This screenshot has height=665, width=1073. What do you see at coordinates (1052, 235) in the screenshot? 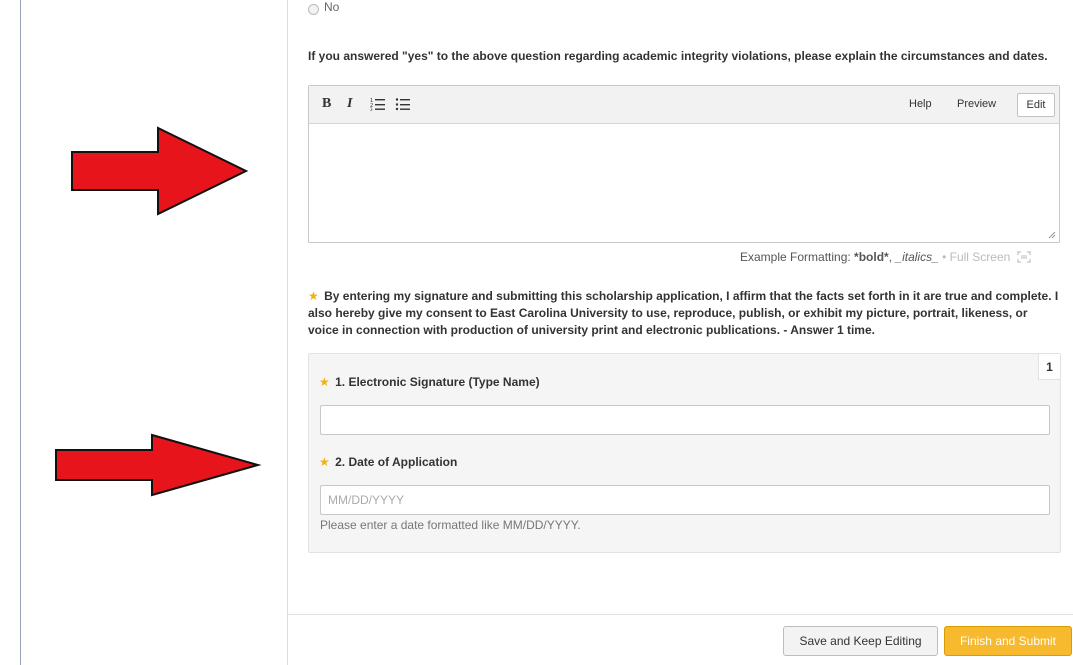
I see `resize-grip-icon` at bounding box center [1052, 235].